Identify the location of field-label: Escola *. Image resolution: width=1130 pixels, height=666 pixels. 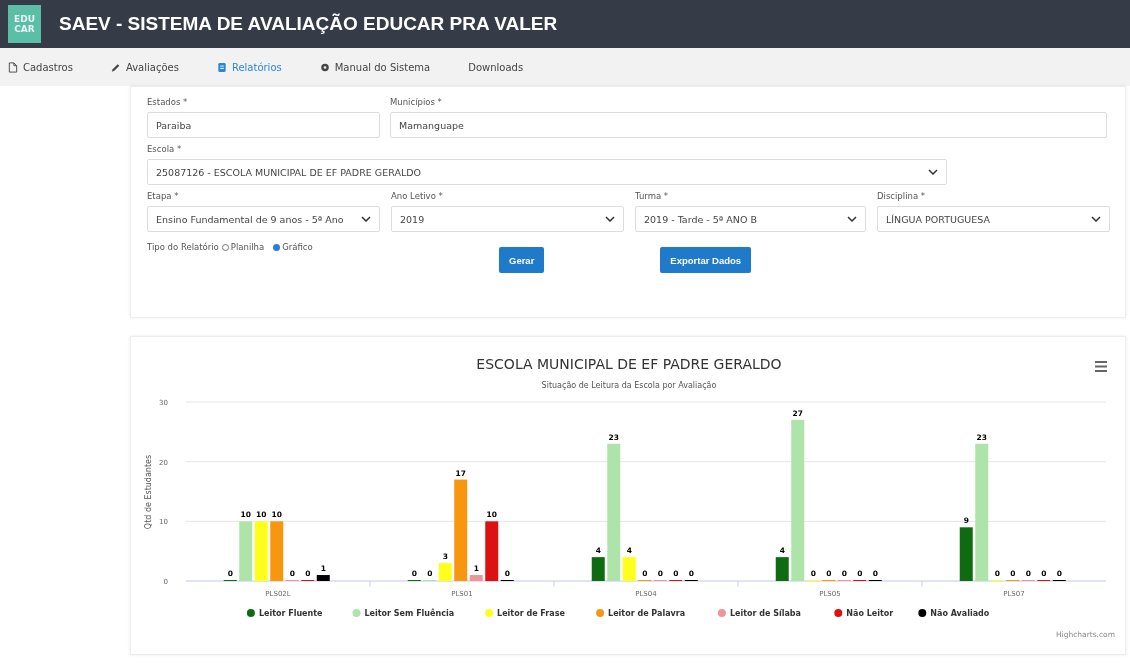
(165, 149).